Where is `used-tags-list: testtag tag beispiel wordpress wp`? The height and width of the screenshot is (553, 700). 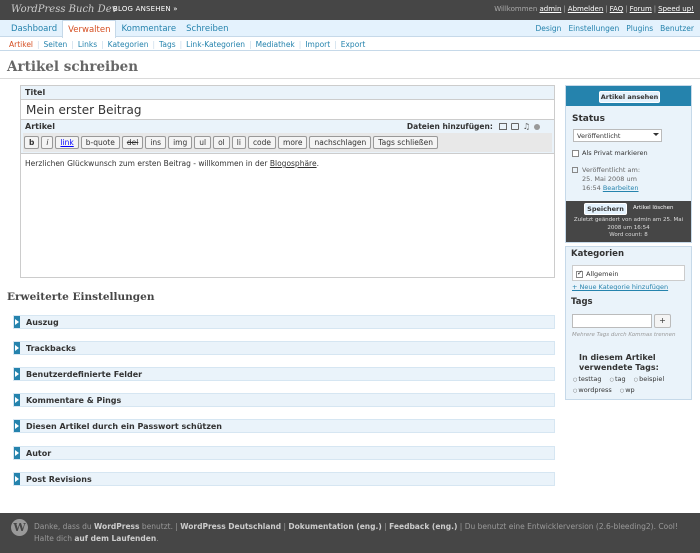 used-tags-list: testtag tag beispiel wordpress wp is located at coordinates (629, 385).